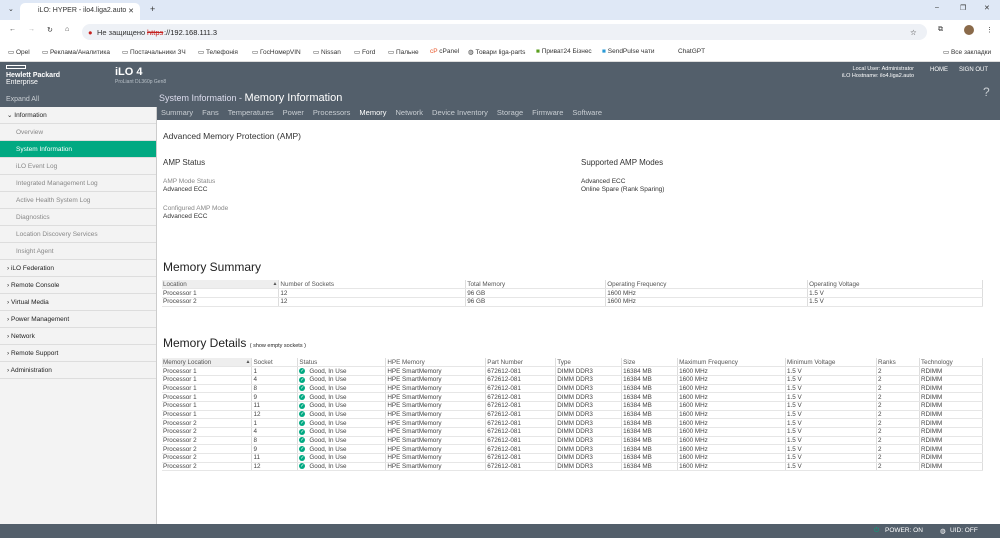  What do you see at coordinates (78, 353) in the screenshot?
I see `sidebar-item: › Remote Support` at bounding box center [78, 353].